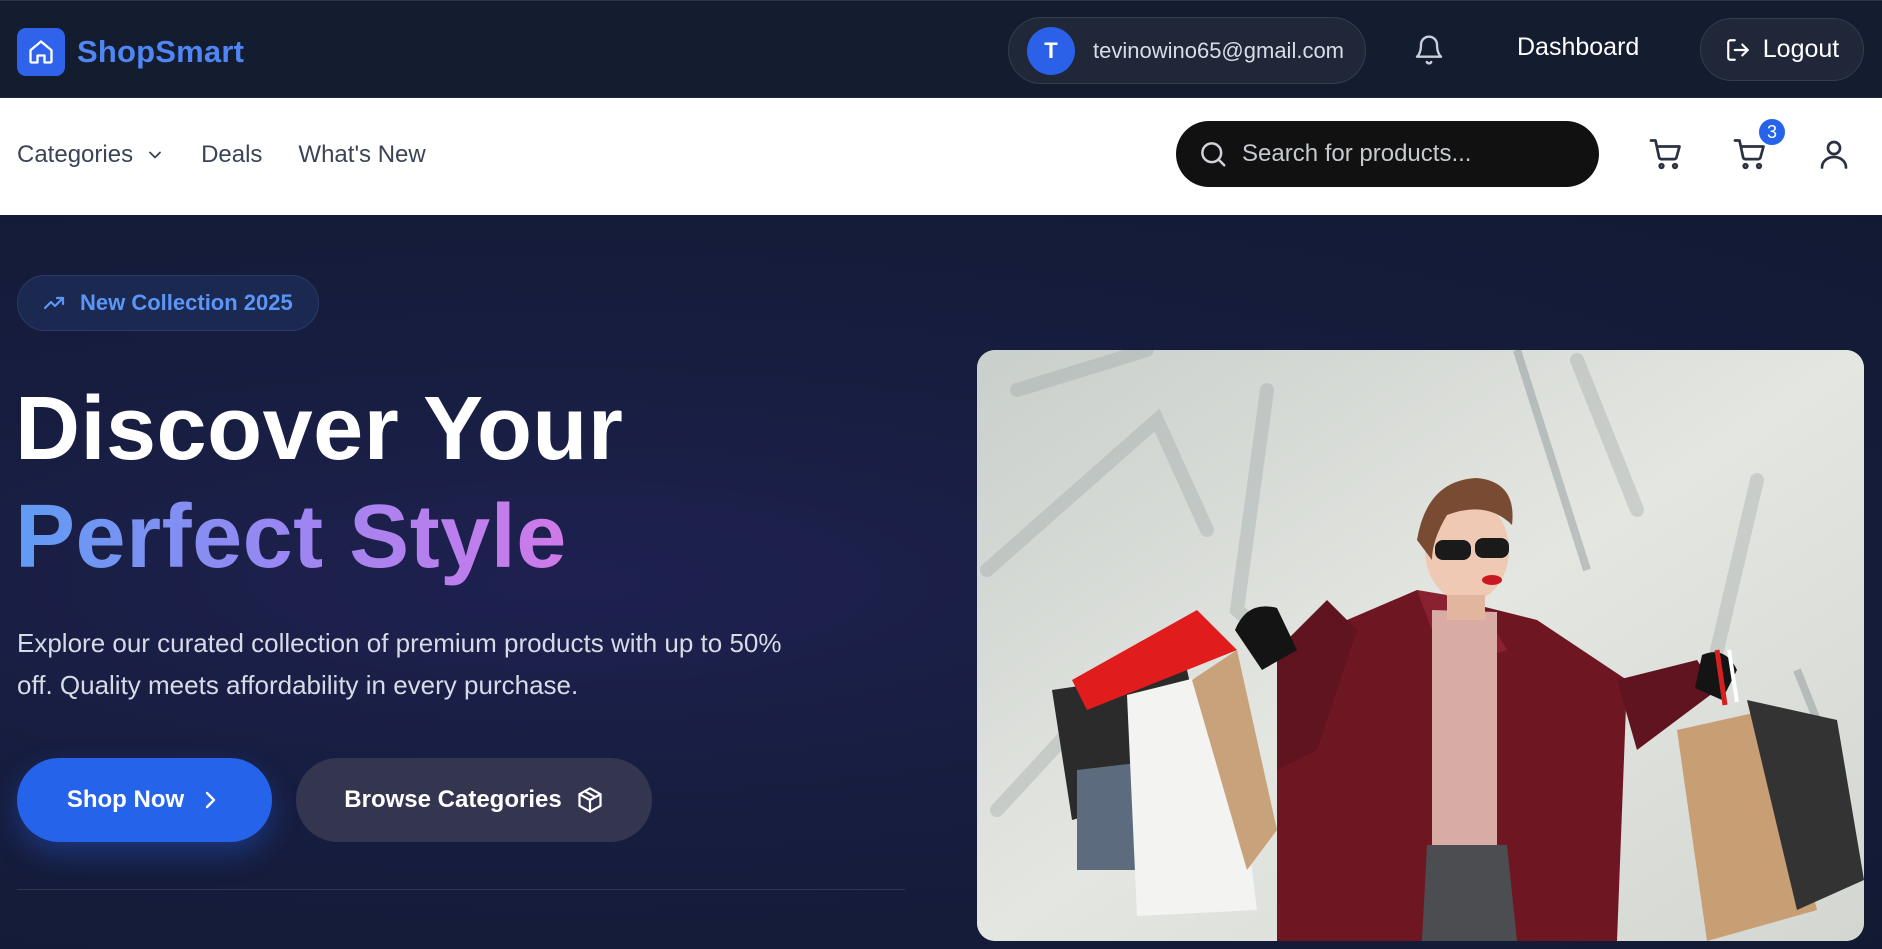 The image size is (1882, 949). I want to click on user-account-pill: T tevinowino65@gmail.com, so click(1187, 50).